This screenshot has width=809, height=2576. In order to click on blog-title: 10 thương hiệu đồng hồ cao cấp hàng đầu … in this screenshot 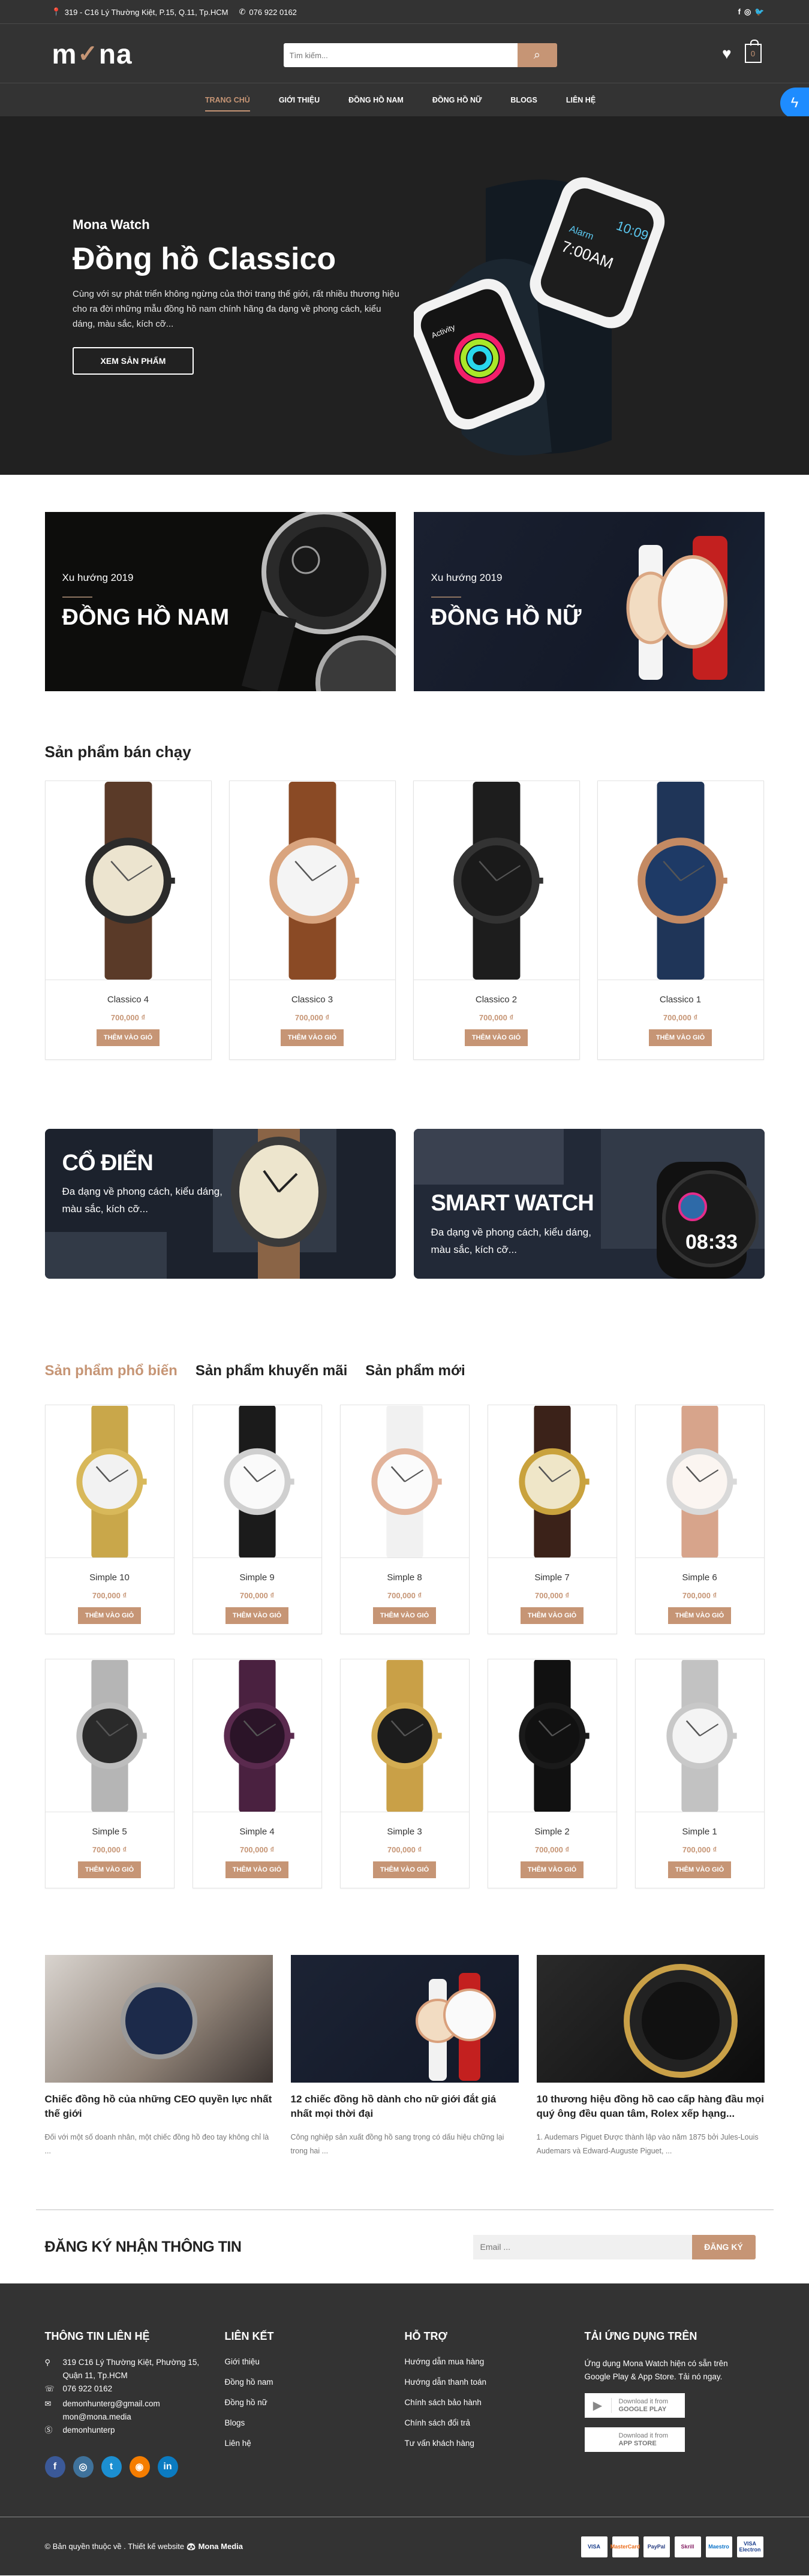, I will do `click(651, 2106)`.